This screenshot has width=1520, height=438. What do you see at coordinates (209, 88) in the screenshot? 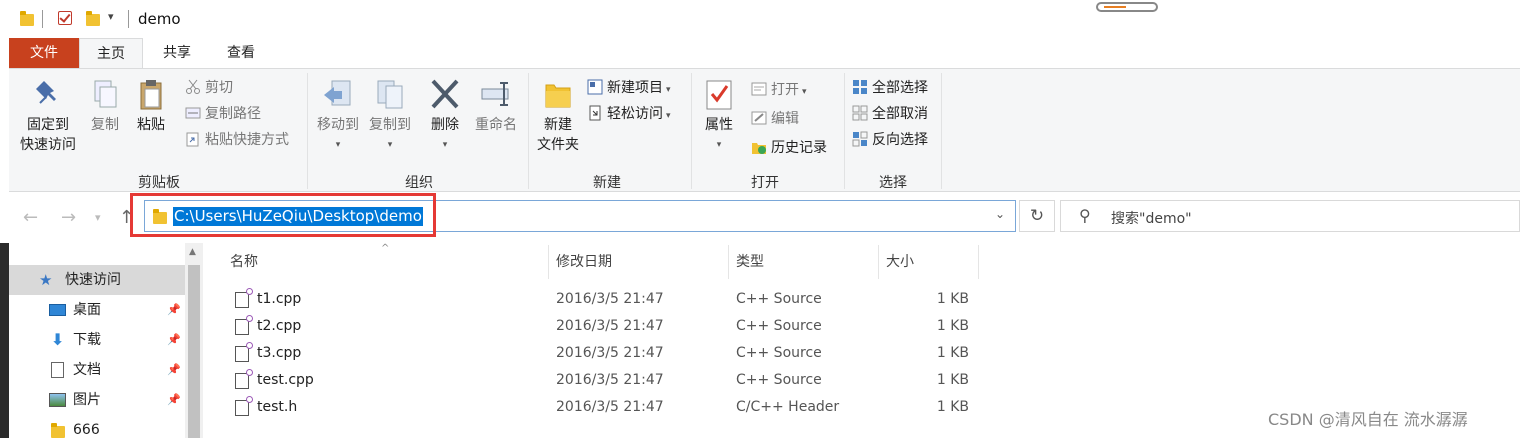
I see `cut-button: 剪切` at bounding box center [209, 88].